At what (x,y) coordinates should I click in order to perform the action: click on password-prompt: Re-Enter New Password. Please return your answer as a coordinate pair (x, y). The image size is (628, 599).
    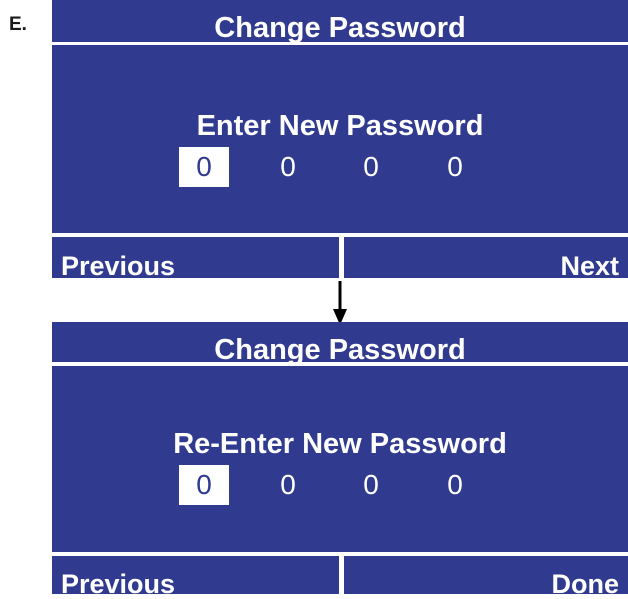
    Looking at the image, I should click on (340, 444).